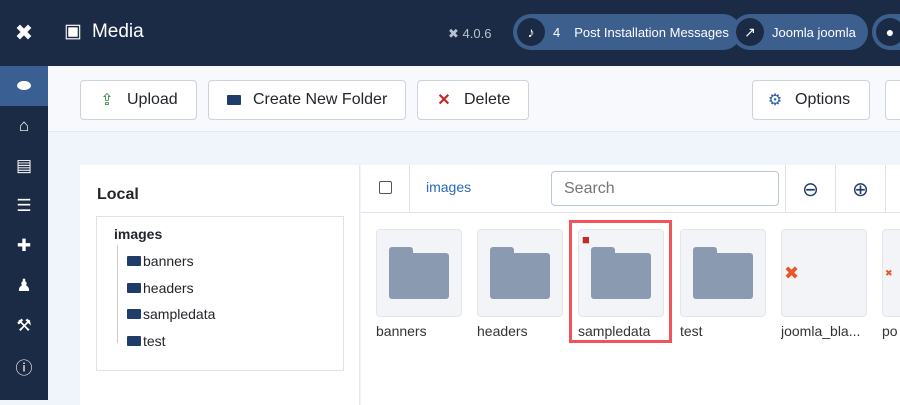  Describe the element at coordinates (775, 100) in the screenshot. I see `gear-icon: ⚙` at that location.